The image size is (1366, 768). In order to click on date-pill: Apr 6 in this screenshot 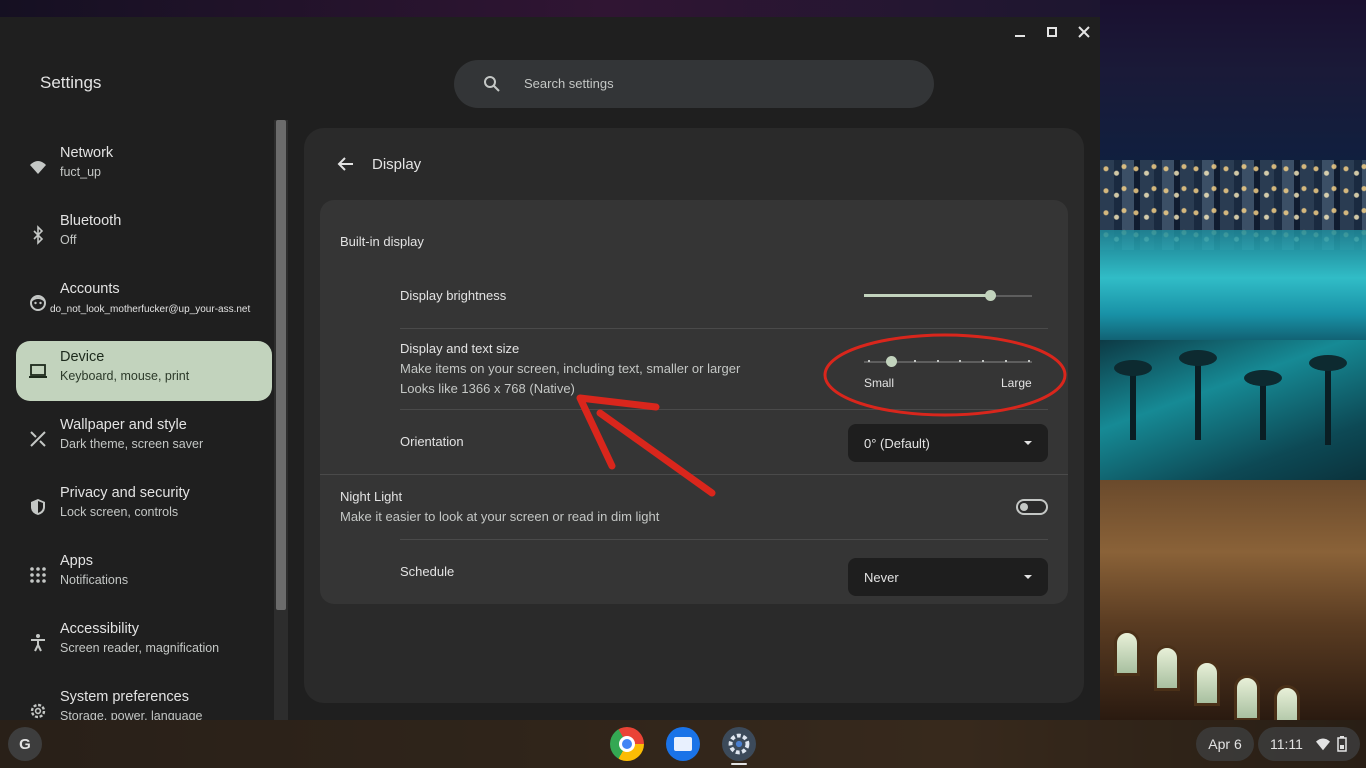, I will do `click(1225, 744)`.